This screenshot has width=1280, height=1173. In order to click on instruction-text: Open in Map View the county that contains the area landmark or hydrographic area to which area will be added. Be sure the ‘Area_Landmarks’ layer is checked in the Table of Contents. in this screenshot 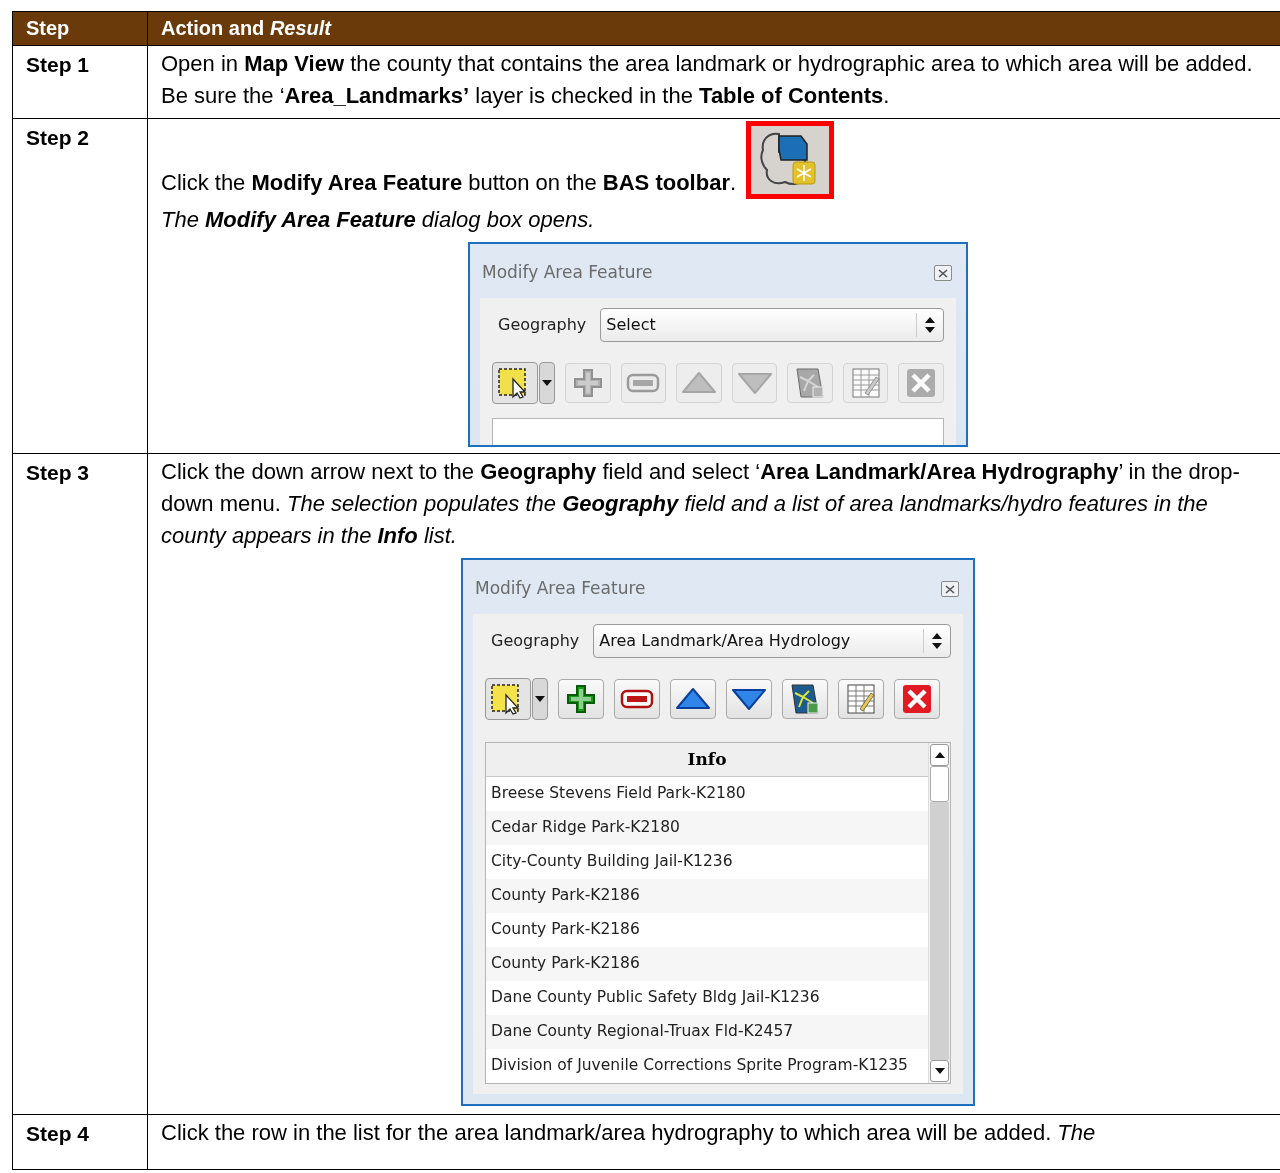, I will do `click(707, 80)`.